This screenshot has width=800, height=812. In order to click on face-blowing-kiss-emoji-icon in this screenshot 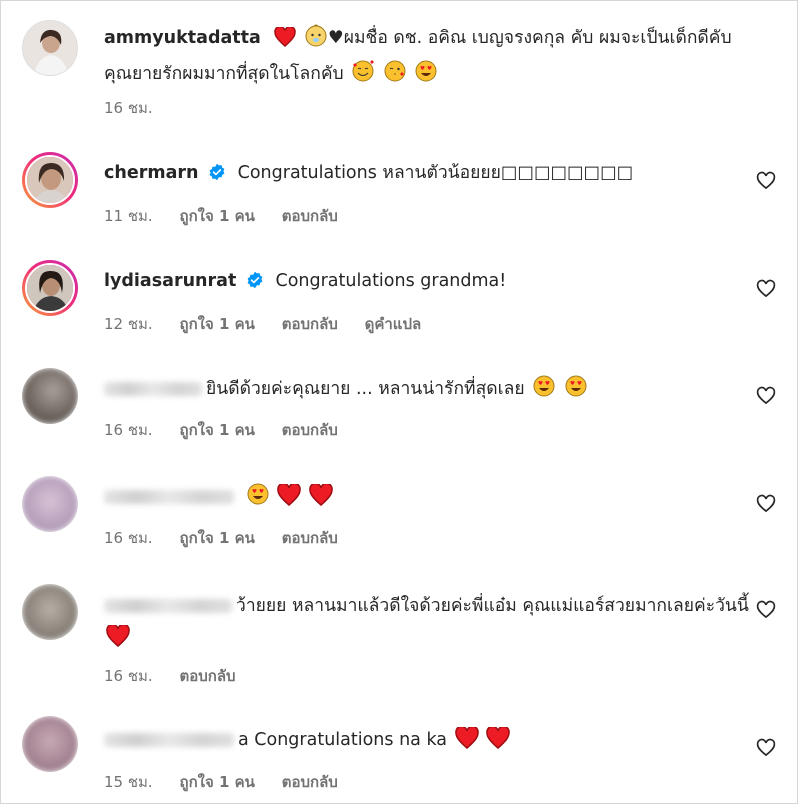, I will do `click(395, 76)`.